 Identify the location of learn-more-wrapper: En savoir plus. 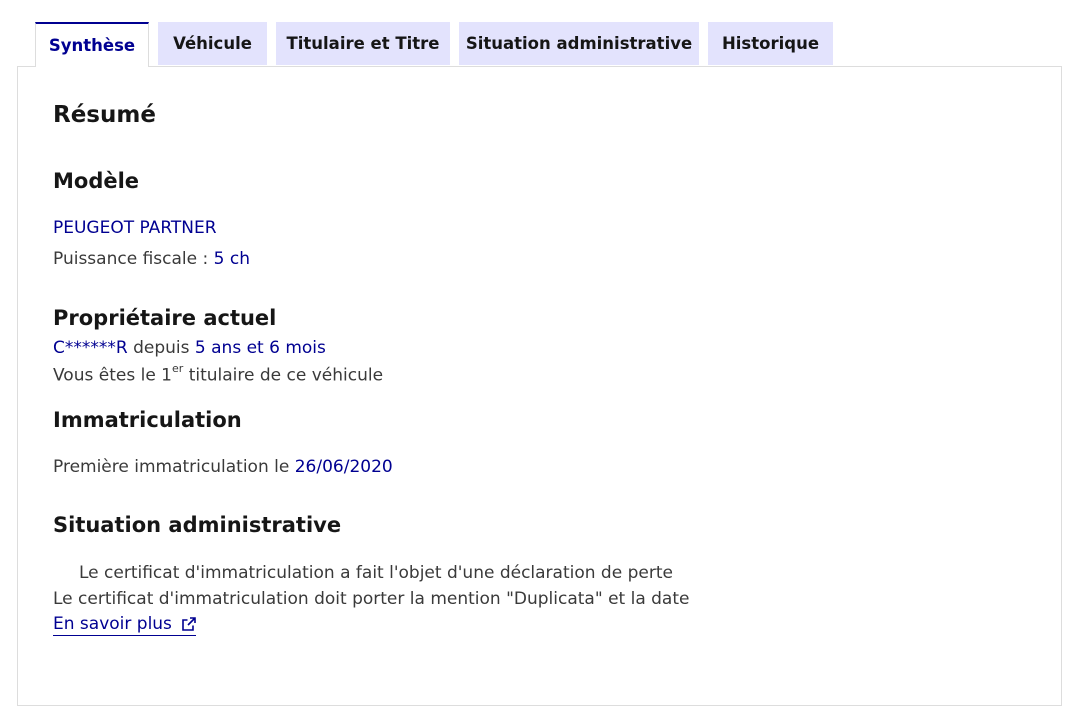
(124, 625).